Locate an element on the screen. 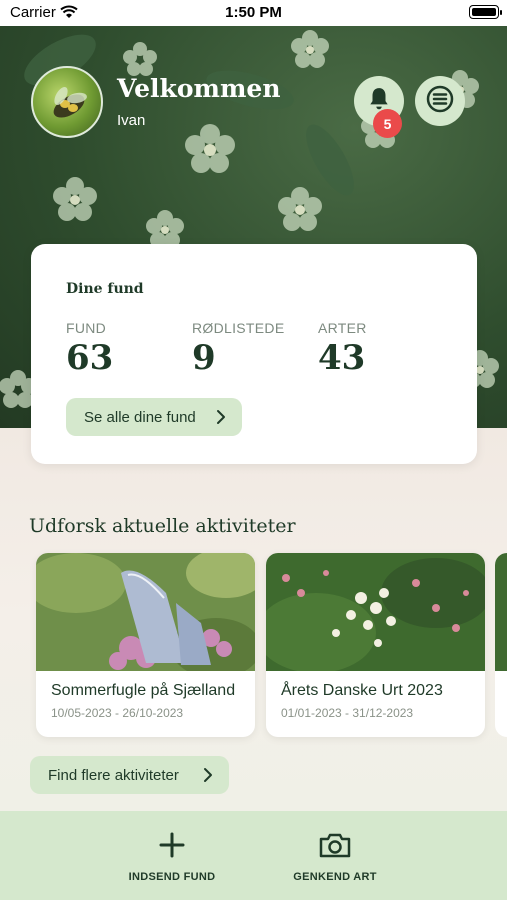 This screenshot has height=900, width=507. stat-species: ARTER 43 is located at coordinates (342, 349).